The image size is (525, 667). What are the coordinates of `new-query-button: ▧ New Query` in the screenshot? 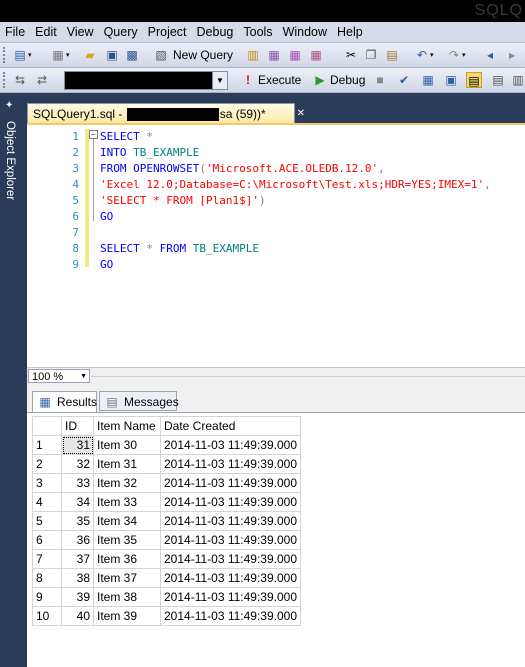 It's located at (193, 55).